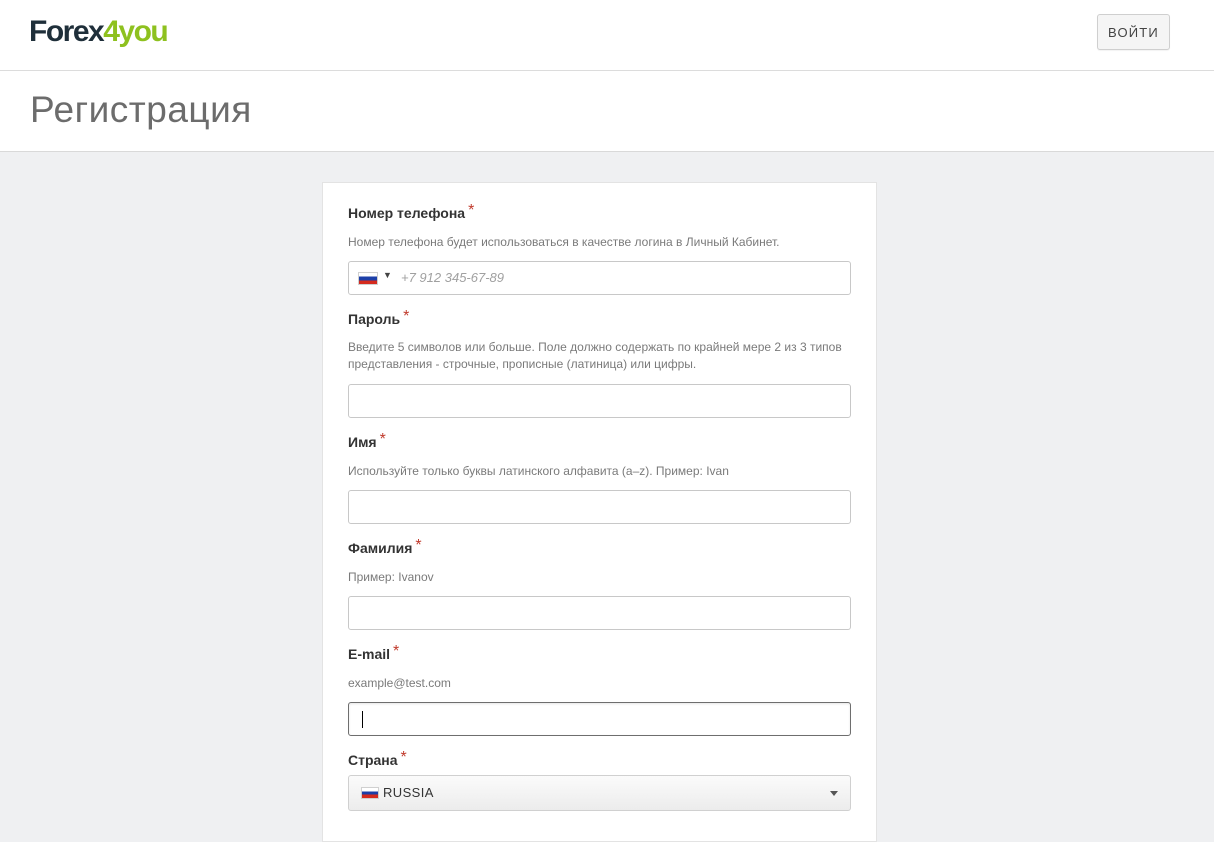 This screenshot has height=842, width=1214. Describe the element at coordinates (607, 35) in the screenshot. I see `top-header: Forex4you ВОЙТИ` at that location.